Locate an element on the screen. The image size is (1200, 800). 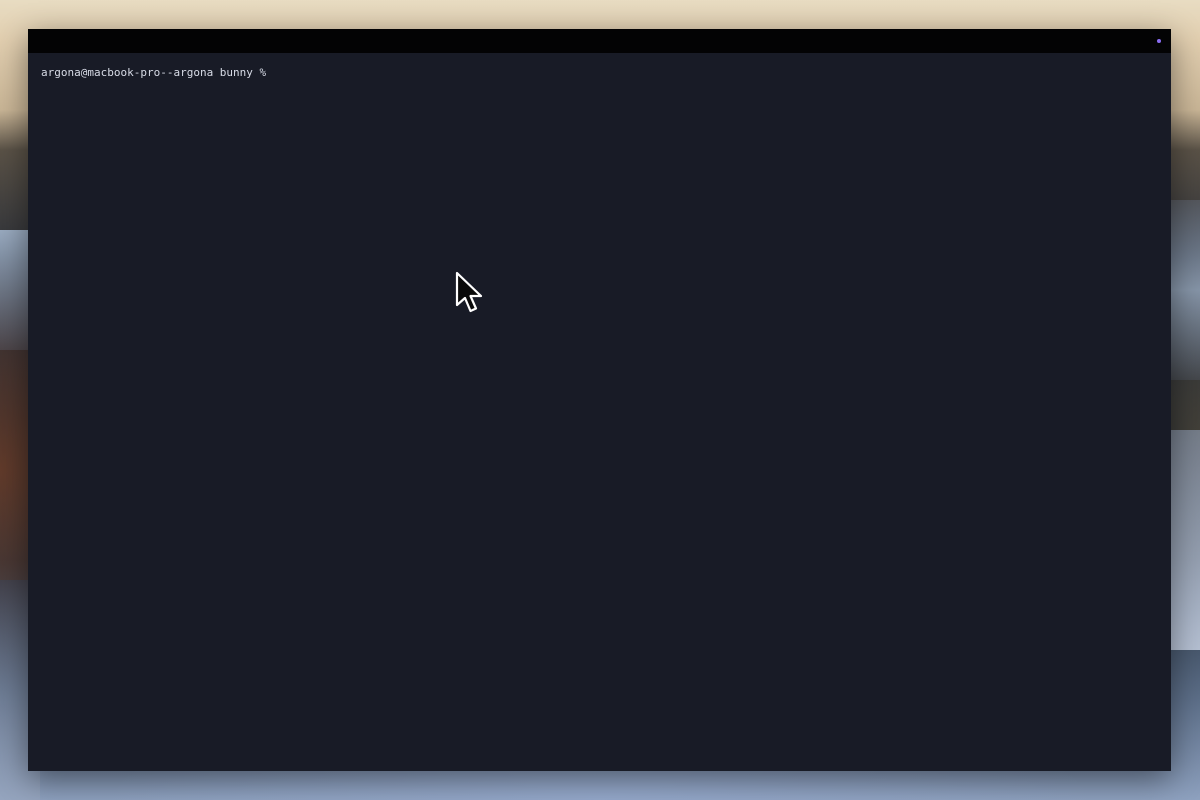
status-dot-icon is located at coordinates (1159, 41).